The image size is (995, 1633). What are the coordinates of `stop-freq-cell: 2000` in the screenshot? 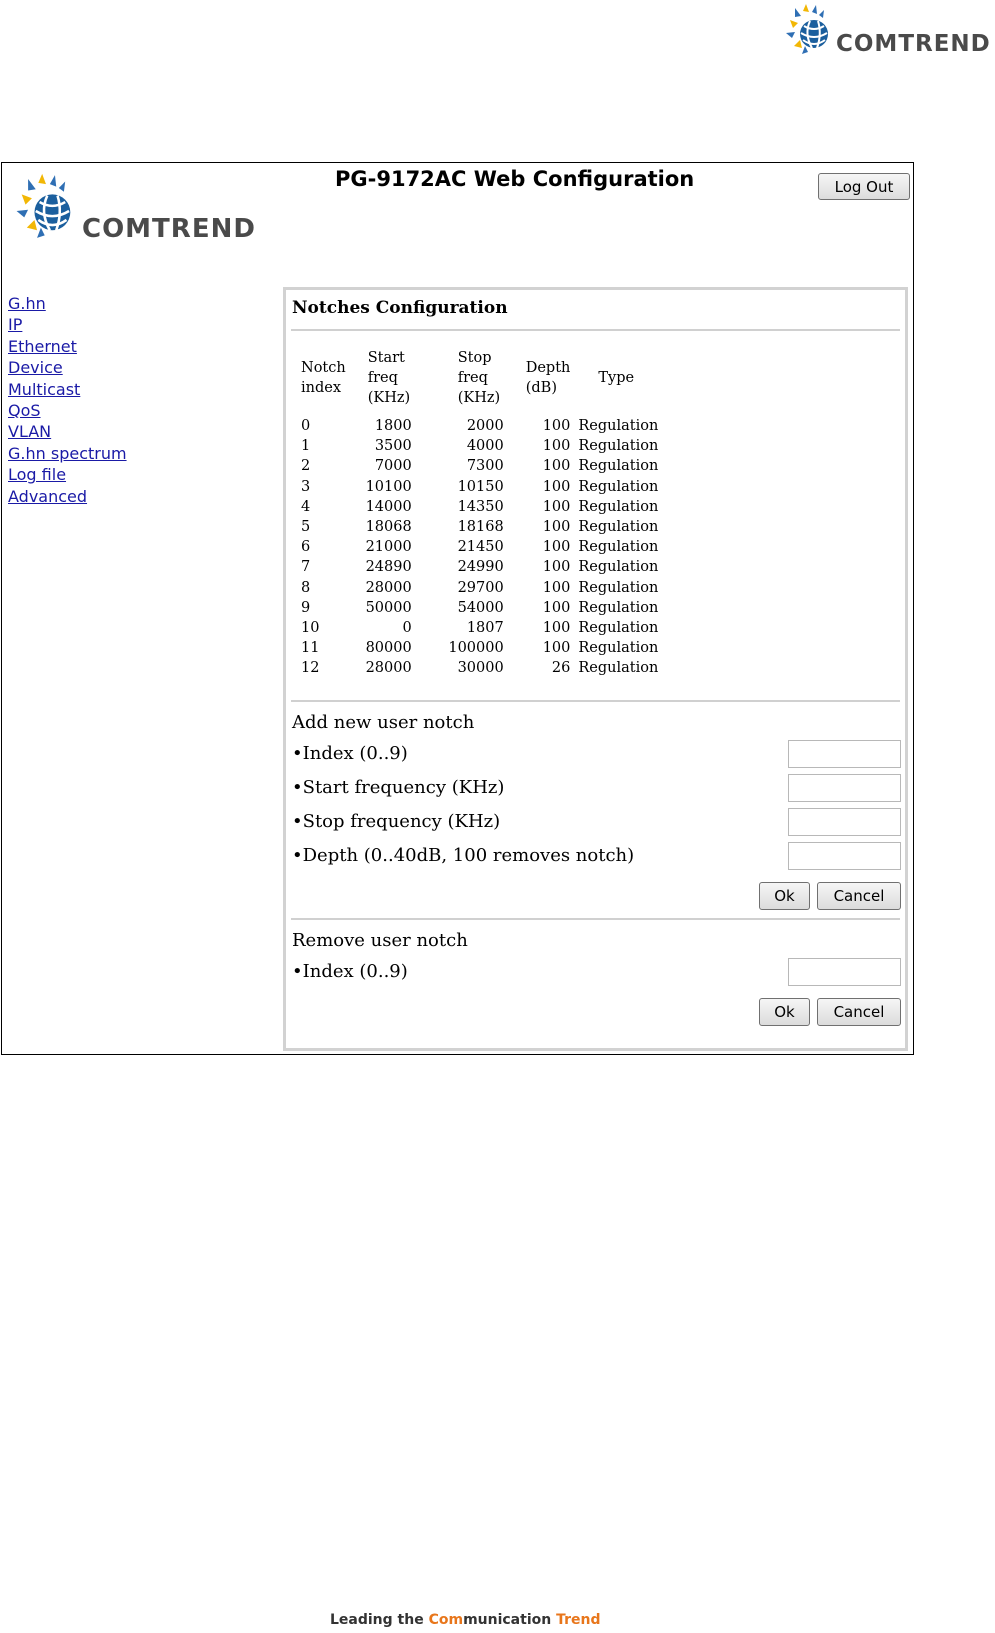 It's located at (485, 426).